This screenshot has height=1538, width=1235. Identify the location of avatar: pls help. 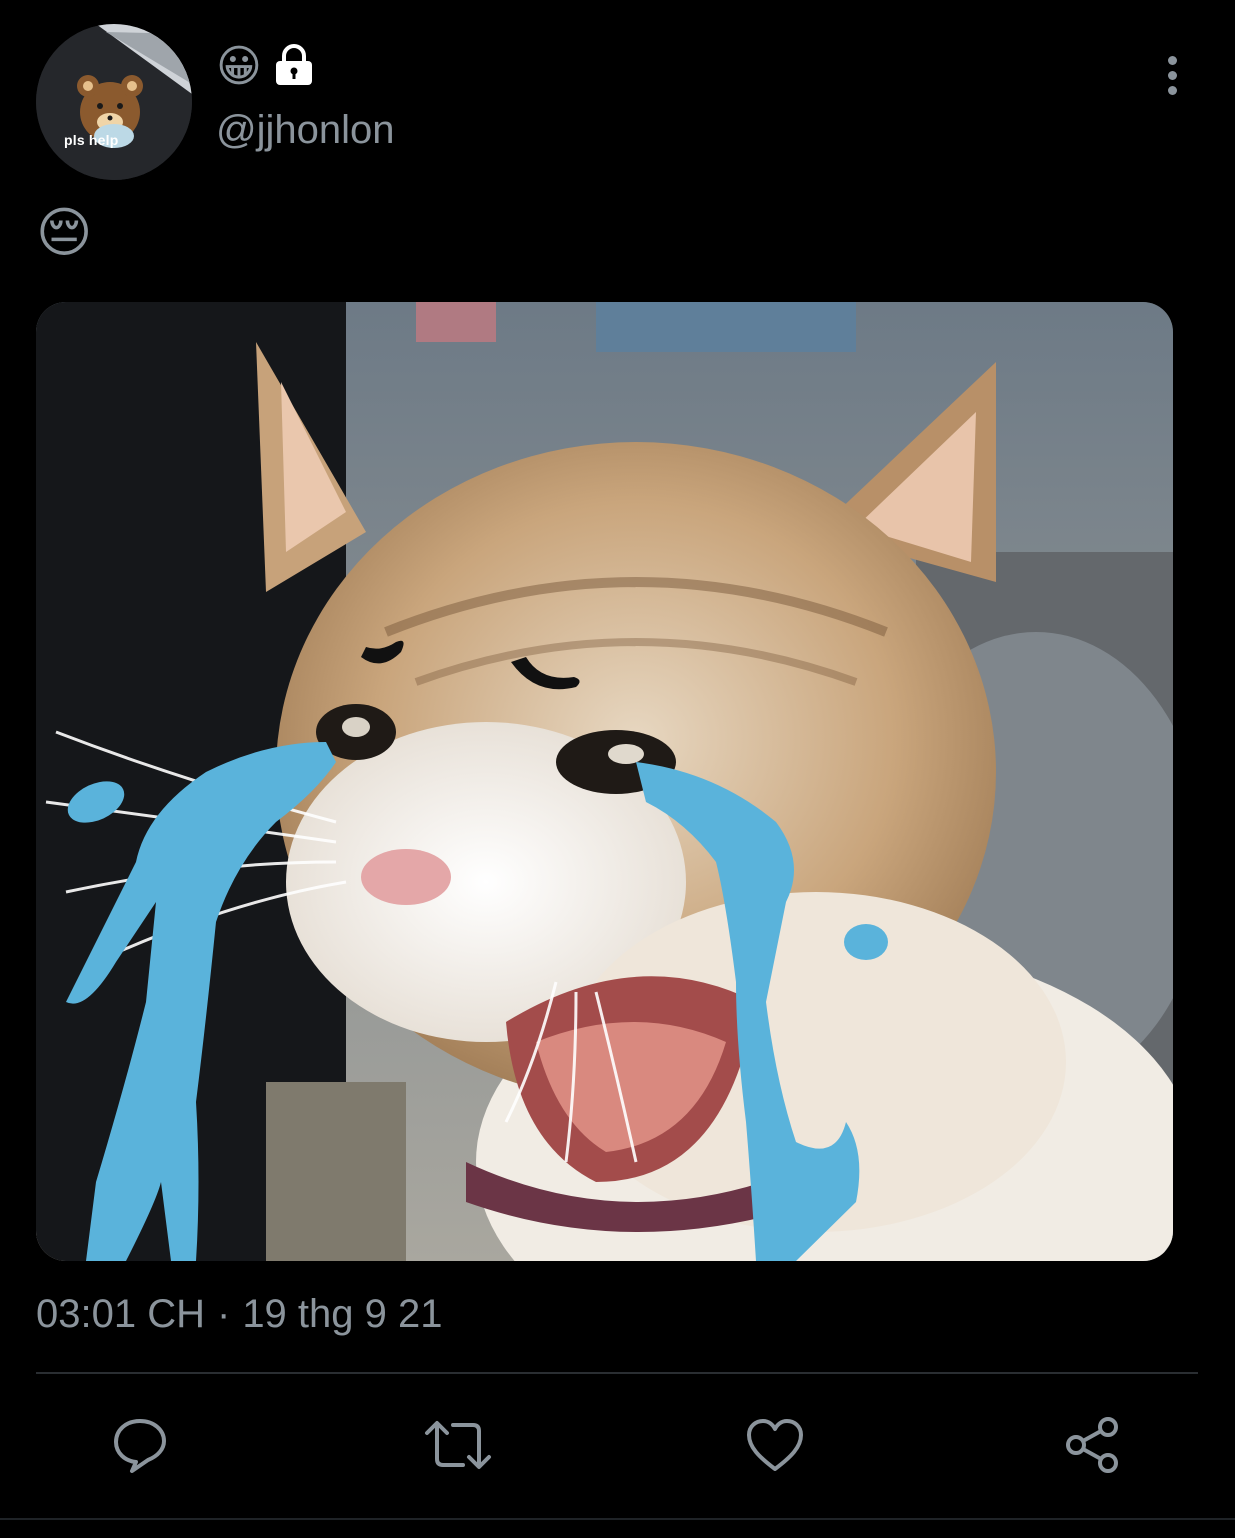
(114, 102).